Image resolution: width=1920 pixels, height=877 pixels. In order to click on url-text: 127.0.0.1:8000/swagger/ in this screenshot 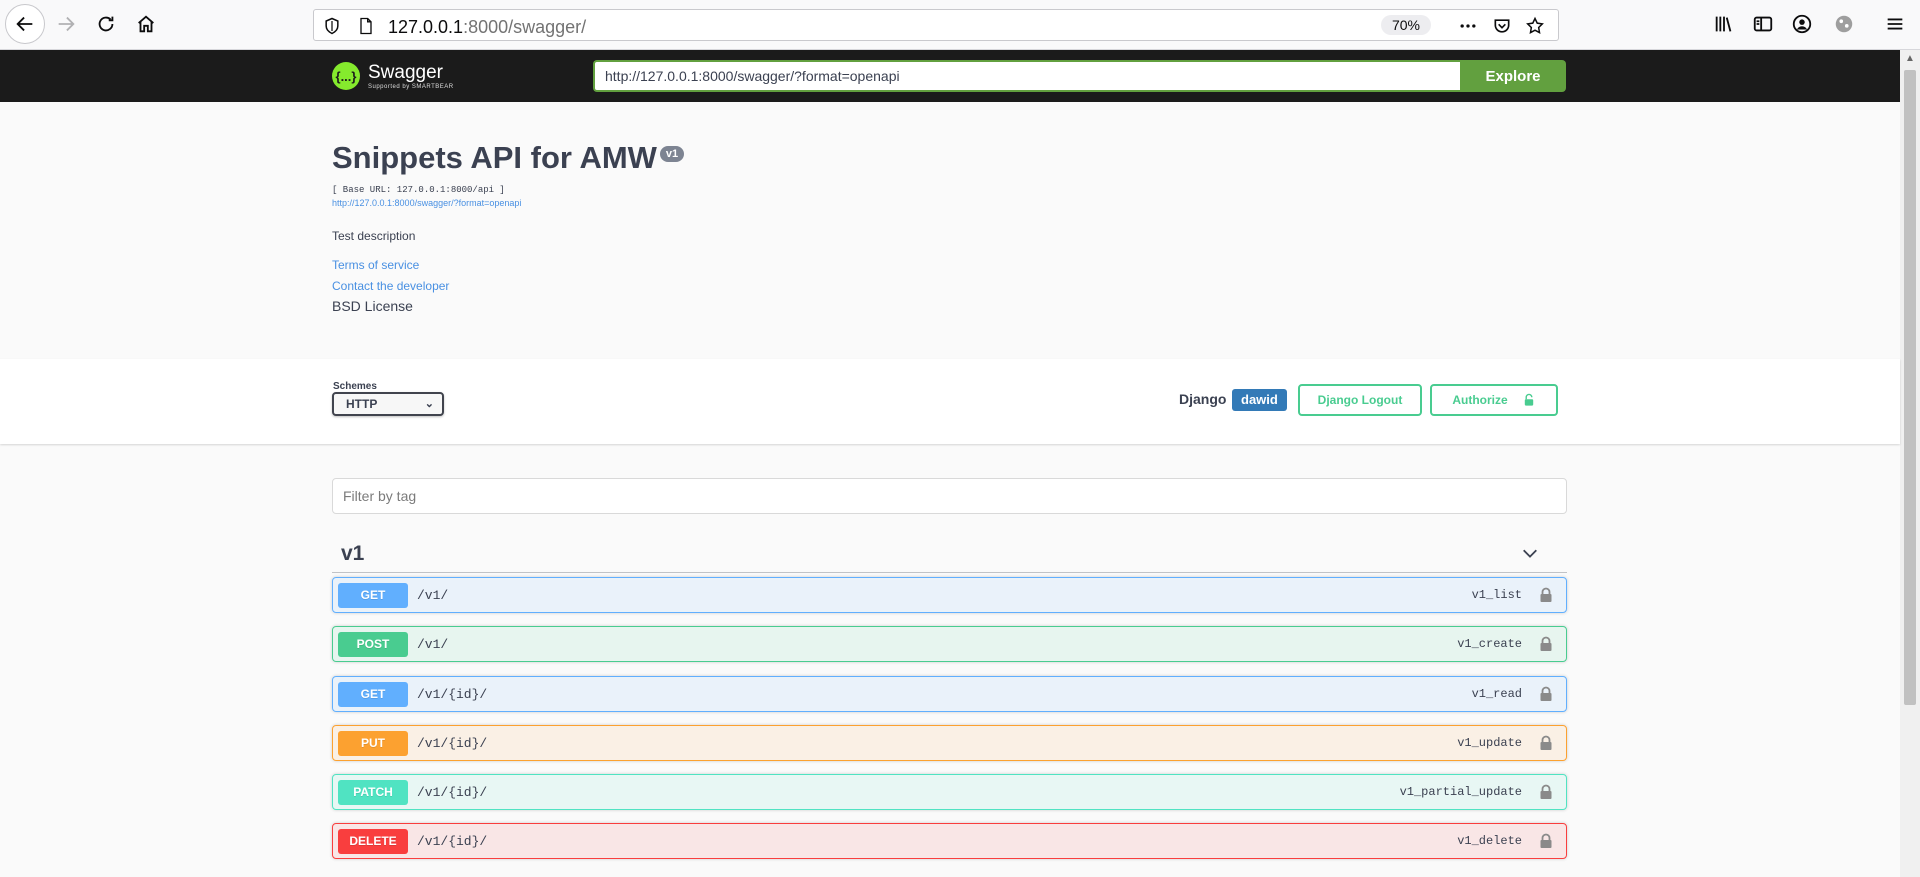, I will do `click(487, 27)`.